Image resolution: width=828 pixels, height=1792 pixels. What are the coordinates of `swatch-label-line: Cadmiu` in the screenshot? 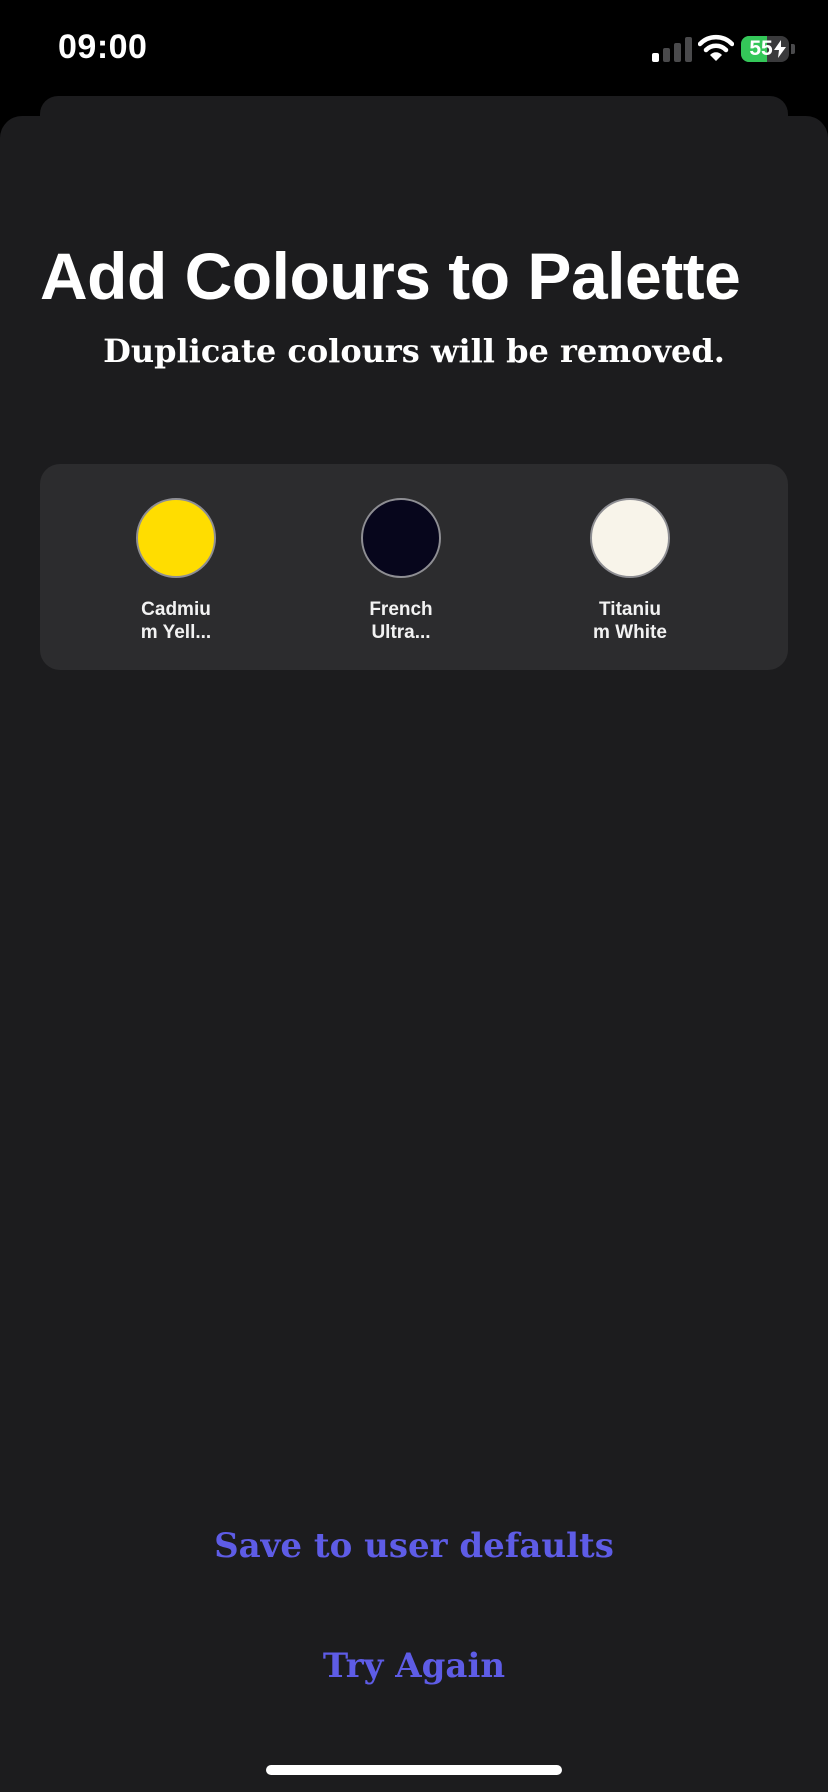 It's located at (176, 609).